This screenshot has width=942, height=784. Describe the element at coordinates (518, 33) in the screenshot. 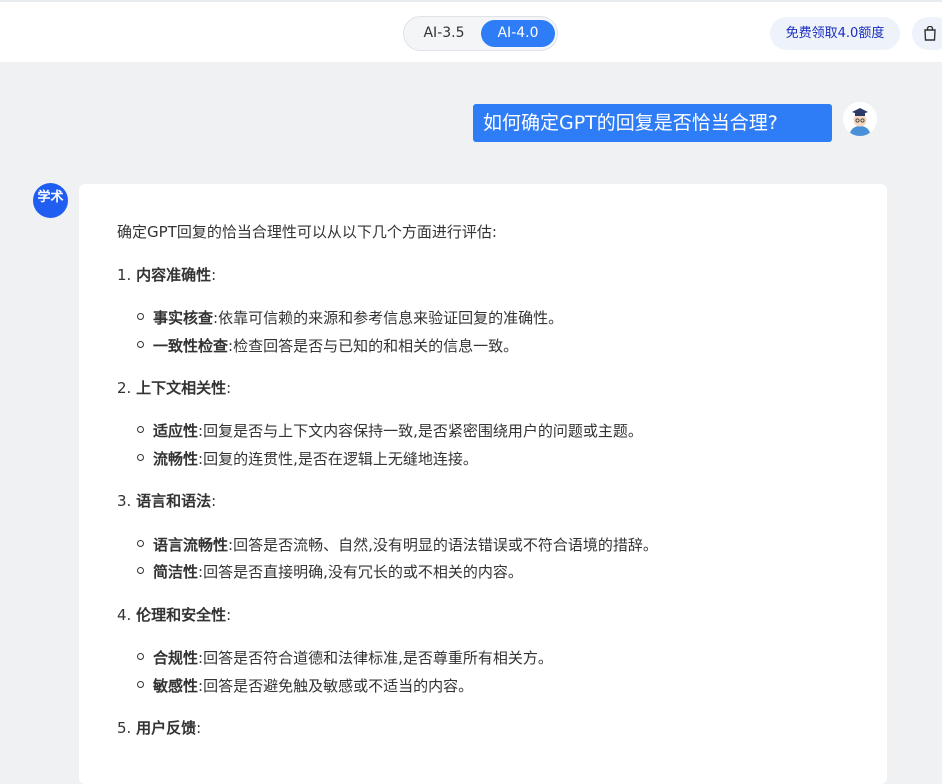

I see `model-option-ai-4-0: AI-4.0` at that location.